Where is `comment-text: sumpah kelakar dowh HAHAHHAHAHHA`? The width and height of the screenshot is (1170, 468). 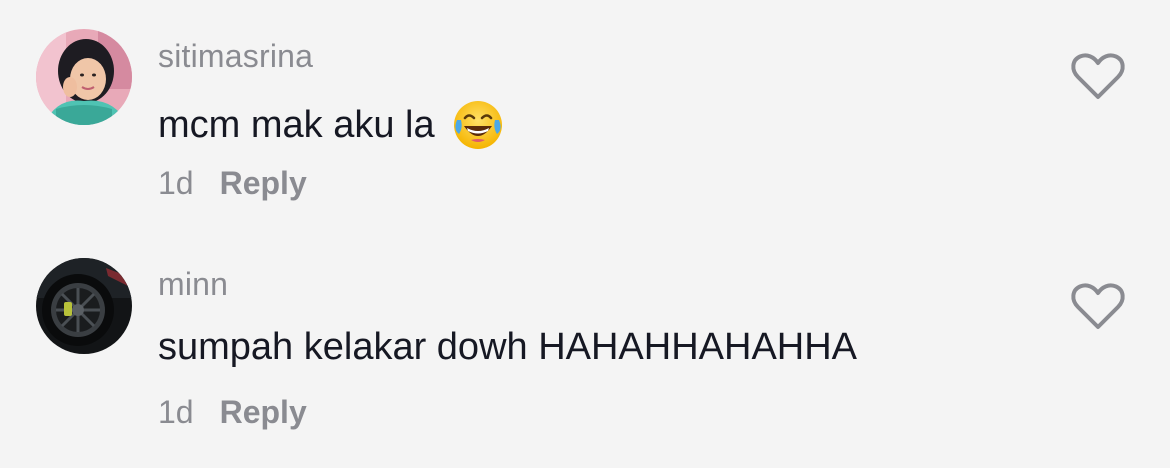
comment-text: sumpah kelakar dowh HAHAHHAHAHHA is located at coordinates (507, 347).